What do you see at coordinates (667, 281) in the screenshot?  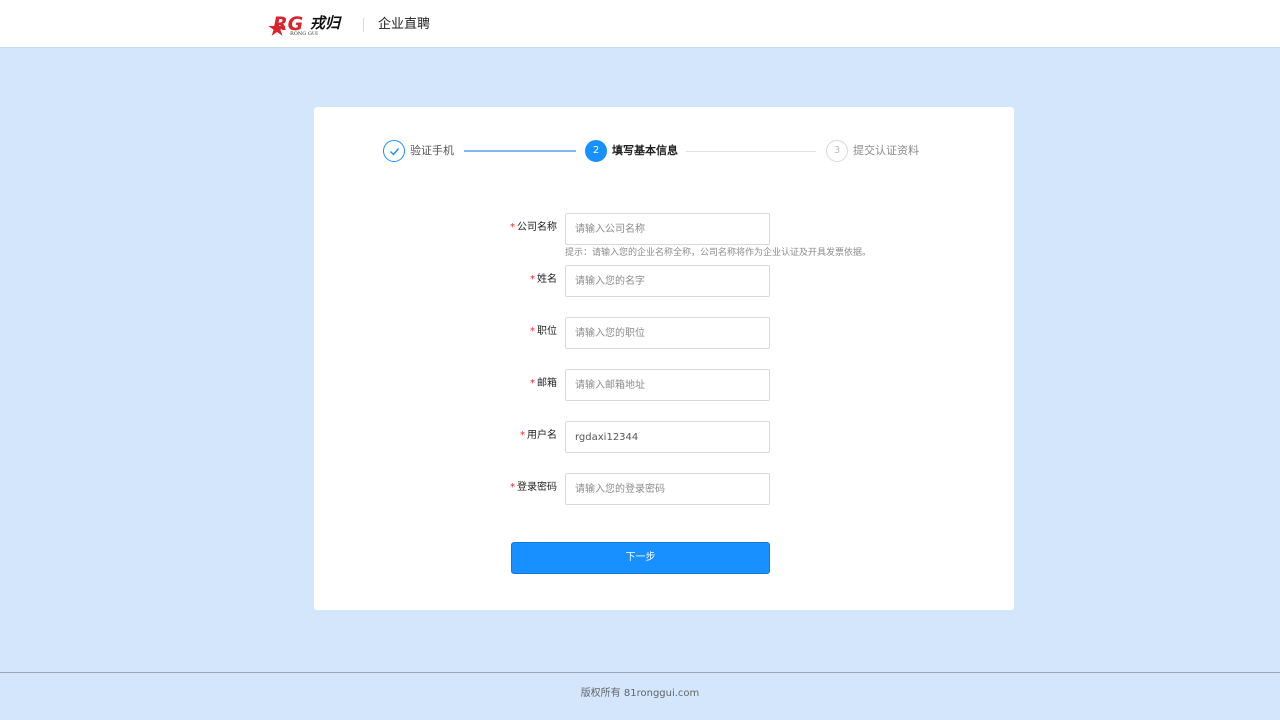 I see `name-input` at bounding box center [667, 281].